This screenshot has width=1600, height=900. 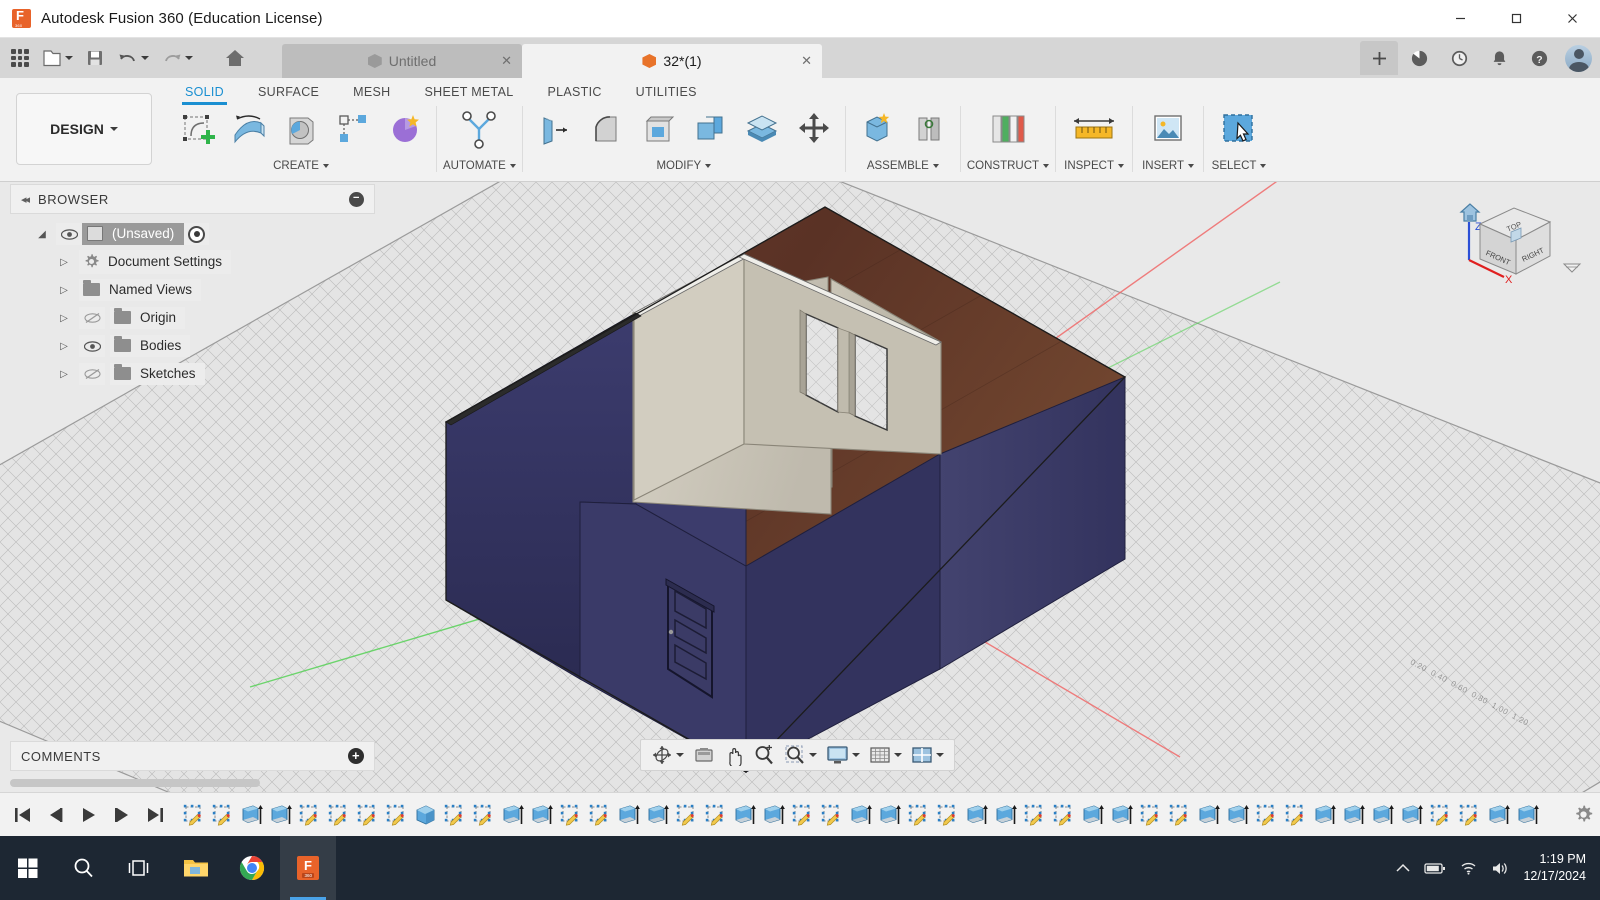 I want to click on measure-icon, so click(x=1094, y=129).